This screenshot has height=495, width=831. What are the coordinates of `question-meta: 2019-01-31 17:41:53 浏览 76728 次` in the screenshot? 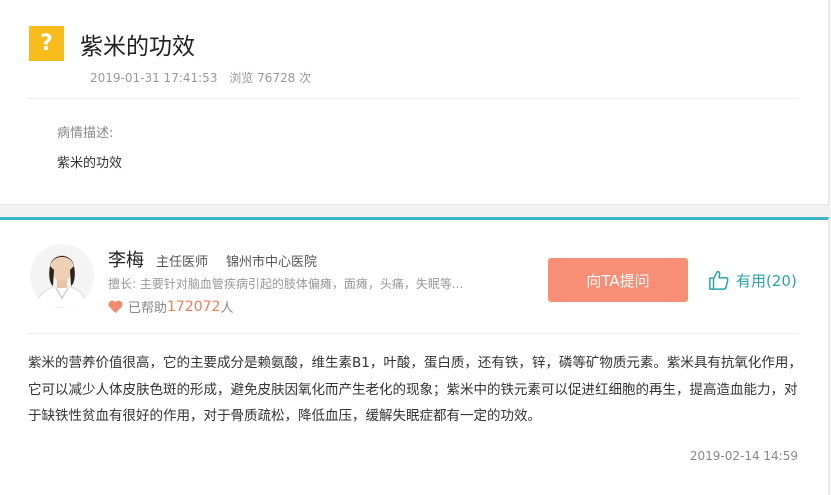 It's located at (200, 77).